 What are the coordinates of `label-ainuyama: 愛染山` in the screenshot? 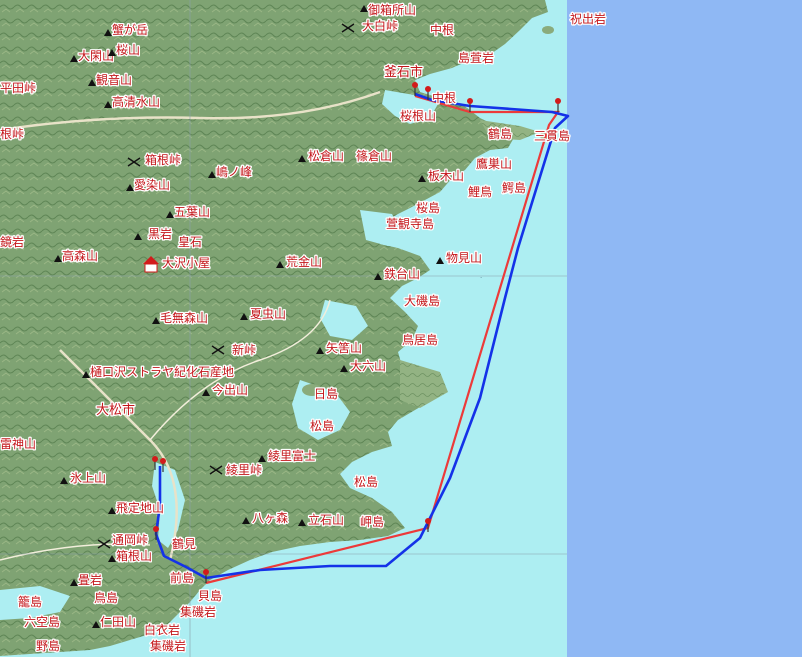 It's located at (152, 184).